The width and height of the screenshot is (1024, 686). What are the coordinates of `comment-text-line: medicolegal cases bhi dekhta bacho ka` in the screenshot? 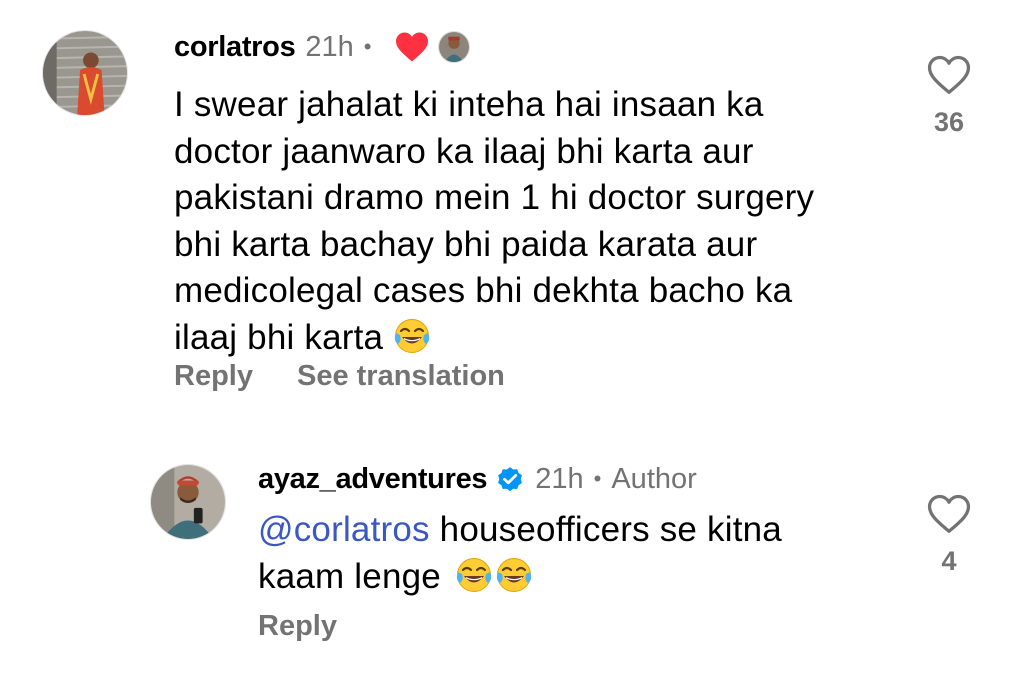 It's located at (483, 290).